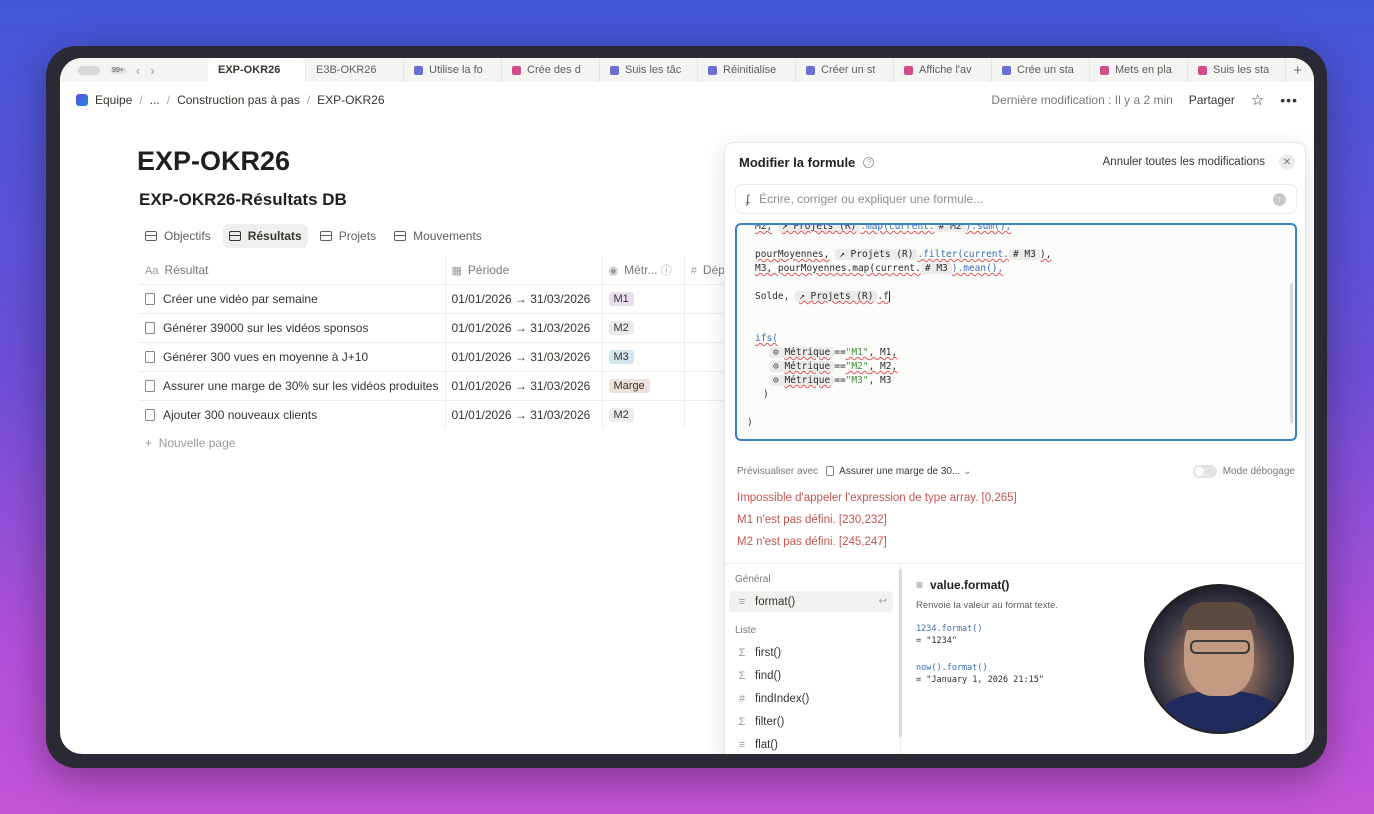 The image size is (1374, 814). What do you see at coordinates (1303, 70) in the screenshot?
I see `new-tab-icon: +` at bounding box center [1303, 70].